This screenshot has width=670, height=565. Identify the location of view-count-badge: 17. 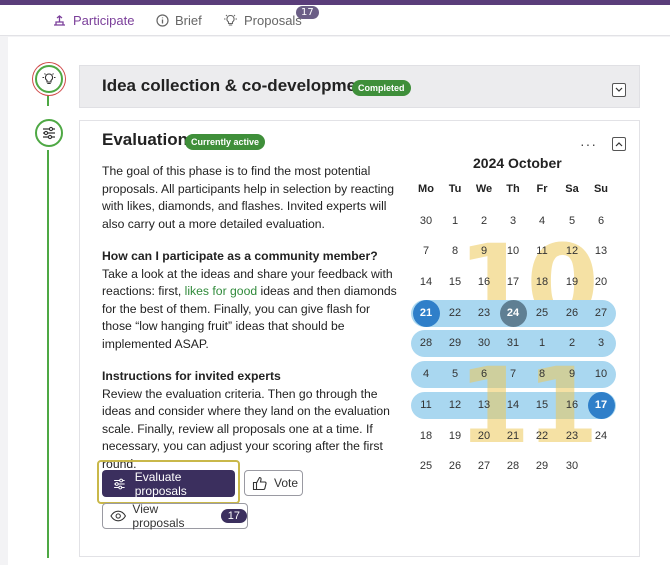
(233, 516).